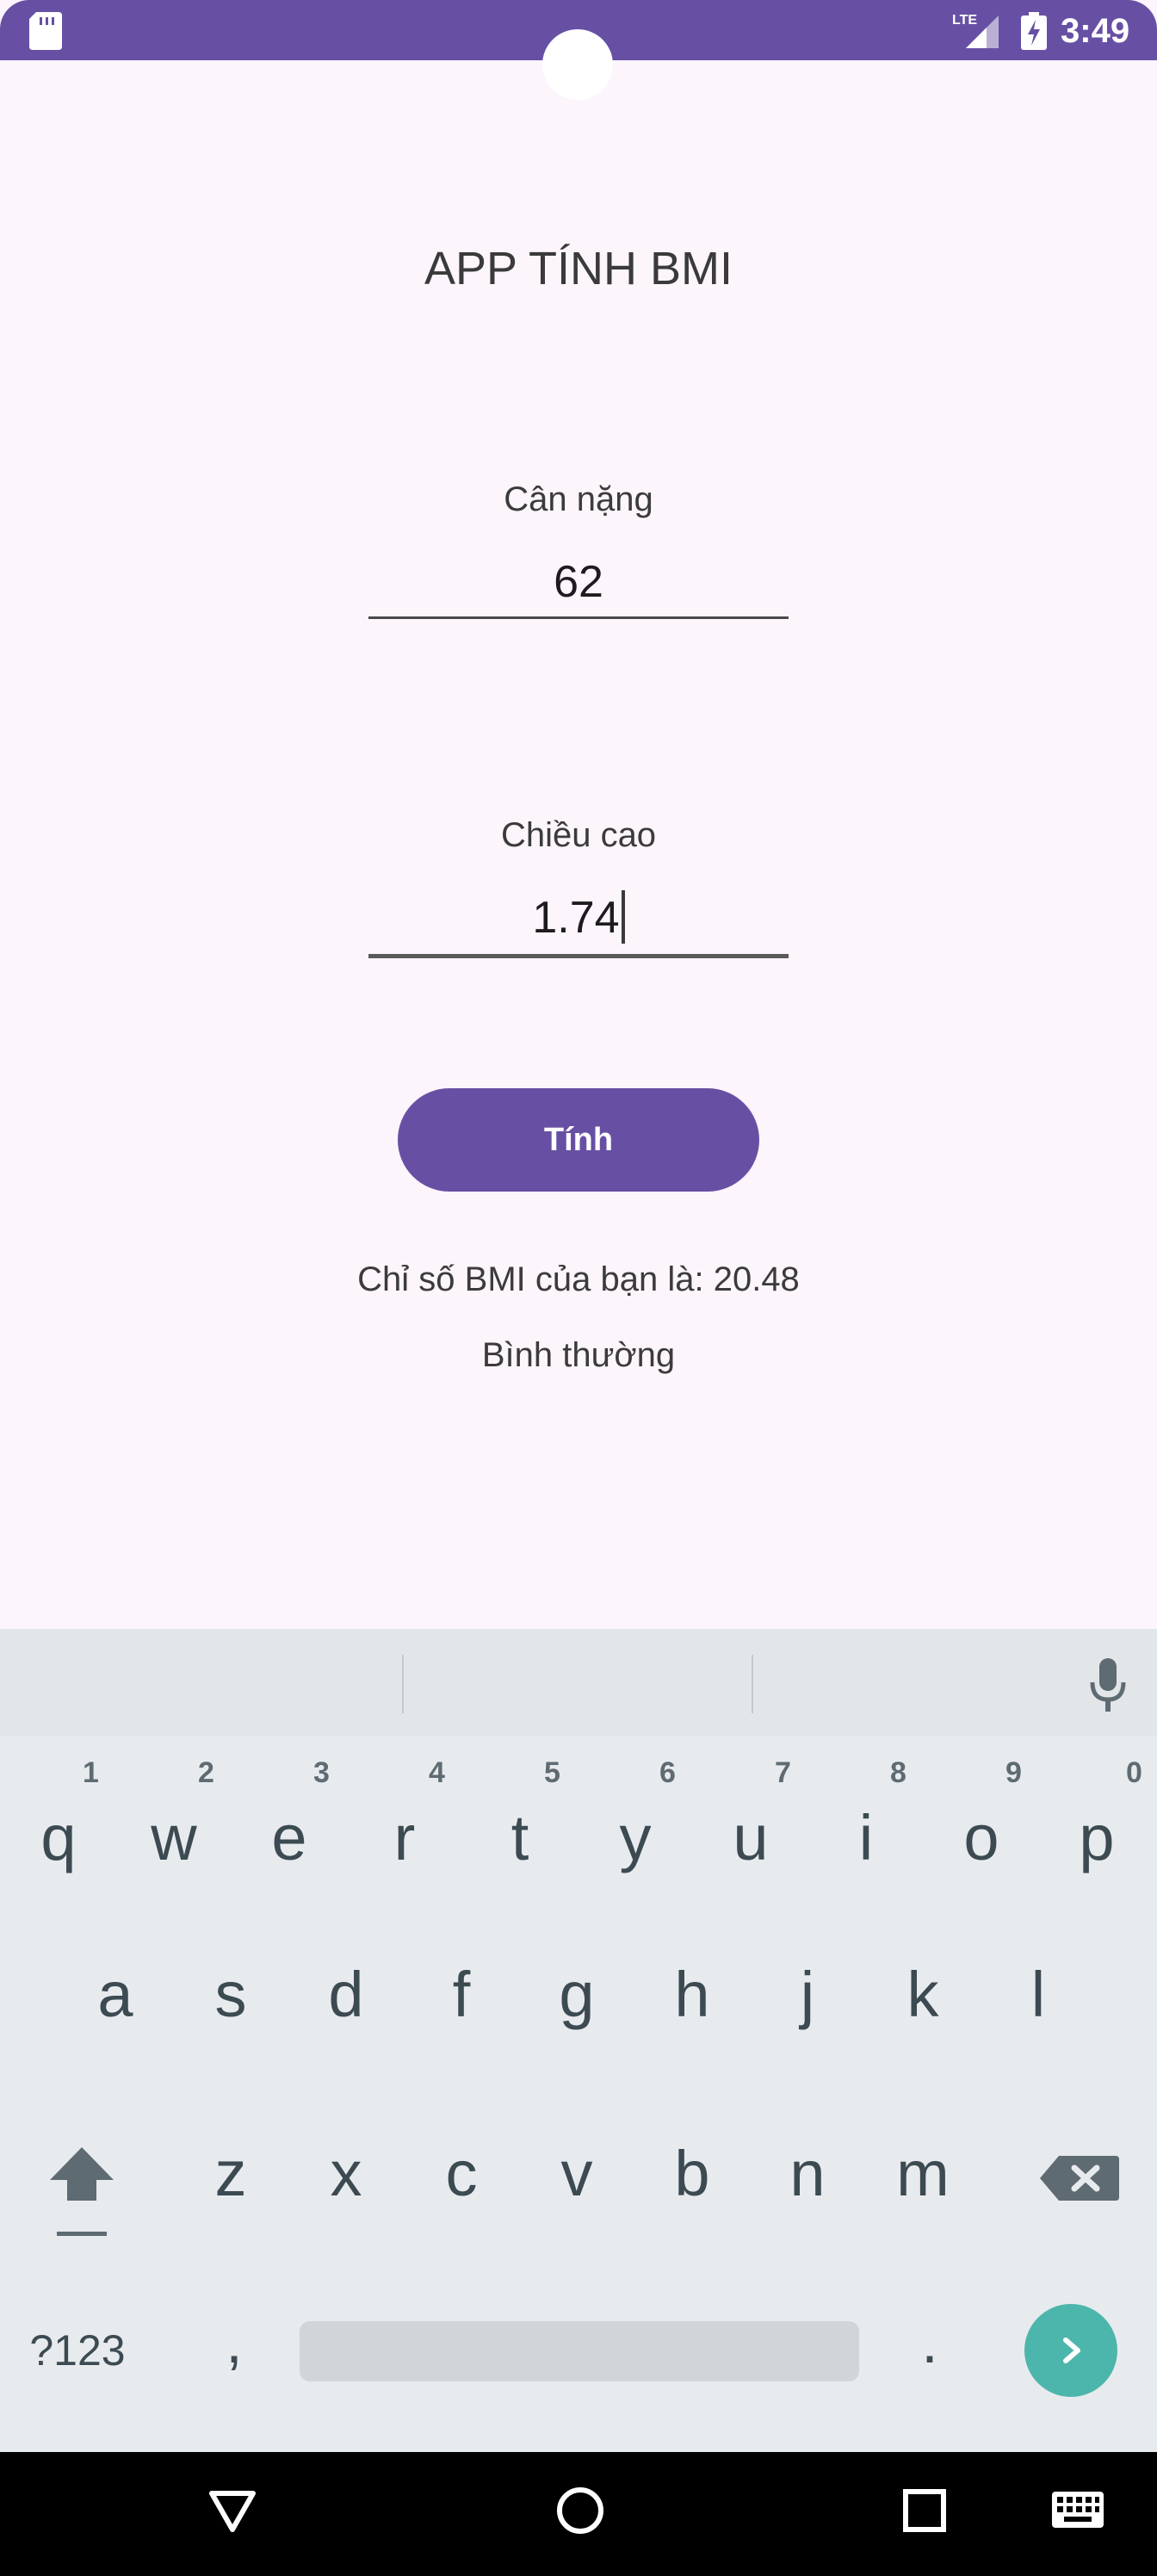  I want to click on home-icon, so click(580, 2511).